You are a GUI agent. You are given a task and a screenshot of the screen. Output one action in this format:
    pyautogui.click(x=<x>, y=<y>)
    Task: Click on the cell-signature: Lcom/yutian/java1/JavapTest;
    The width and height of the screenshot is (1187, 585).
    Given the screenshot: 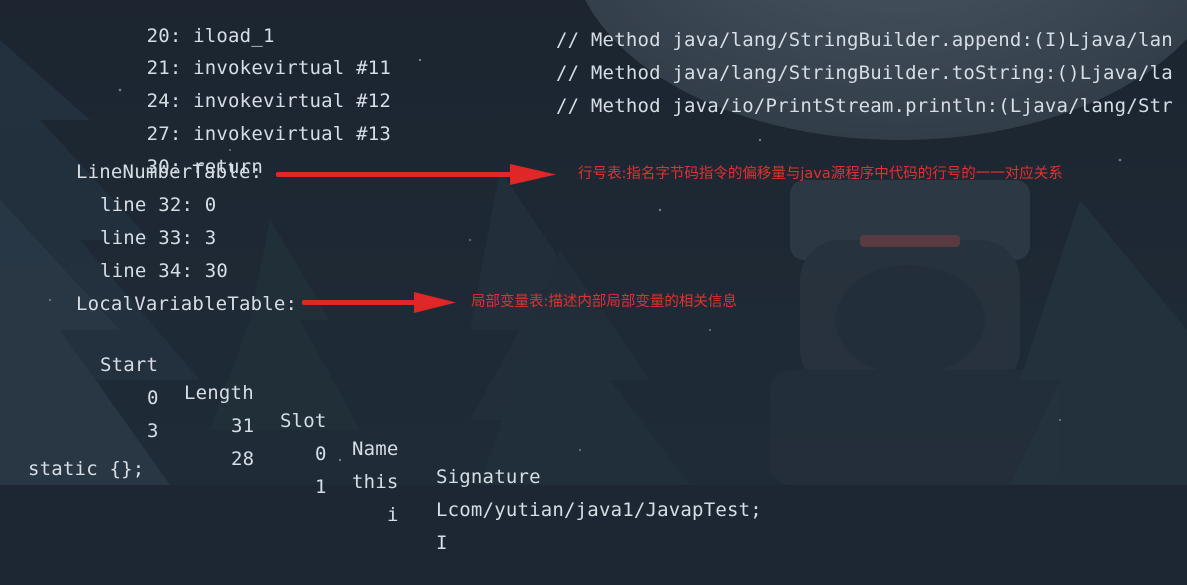 What is the action you would take?
    pyautogui.click(x=599, y=510)
    